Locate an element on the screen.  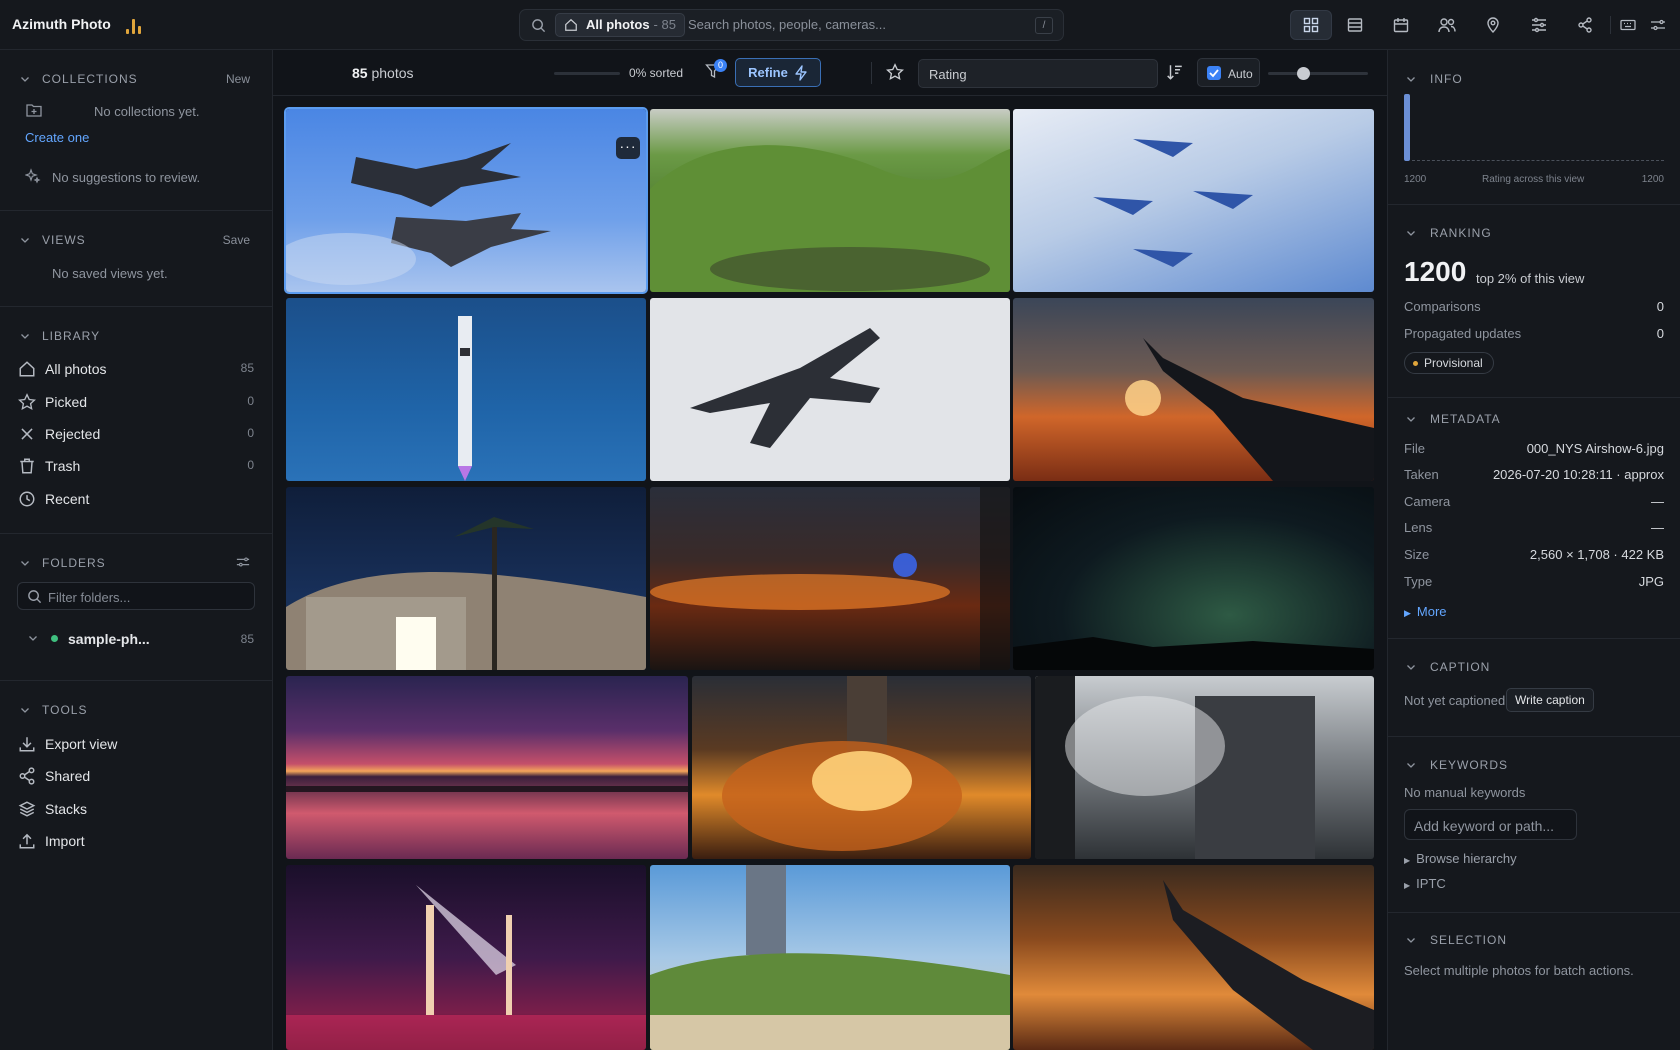
folder-settings-icon is located at coordinates (243, 562).